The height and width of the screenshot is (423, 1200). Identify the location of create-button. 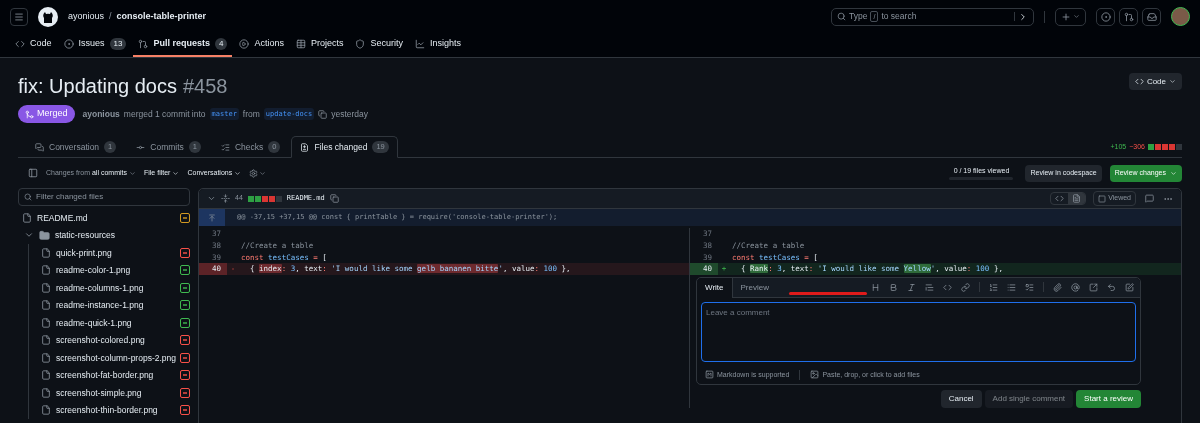
(1070, 16).